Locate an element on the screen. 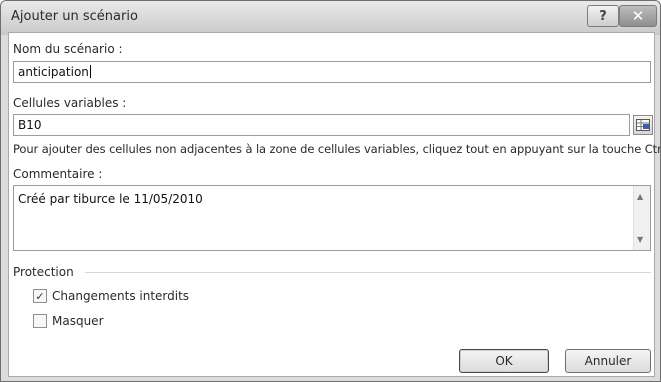 The height and width of the screenshot is (382, 661). ok-button: OK is located at coordinates (504, 361).